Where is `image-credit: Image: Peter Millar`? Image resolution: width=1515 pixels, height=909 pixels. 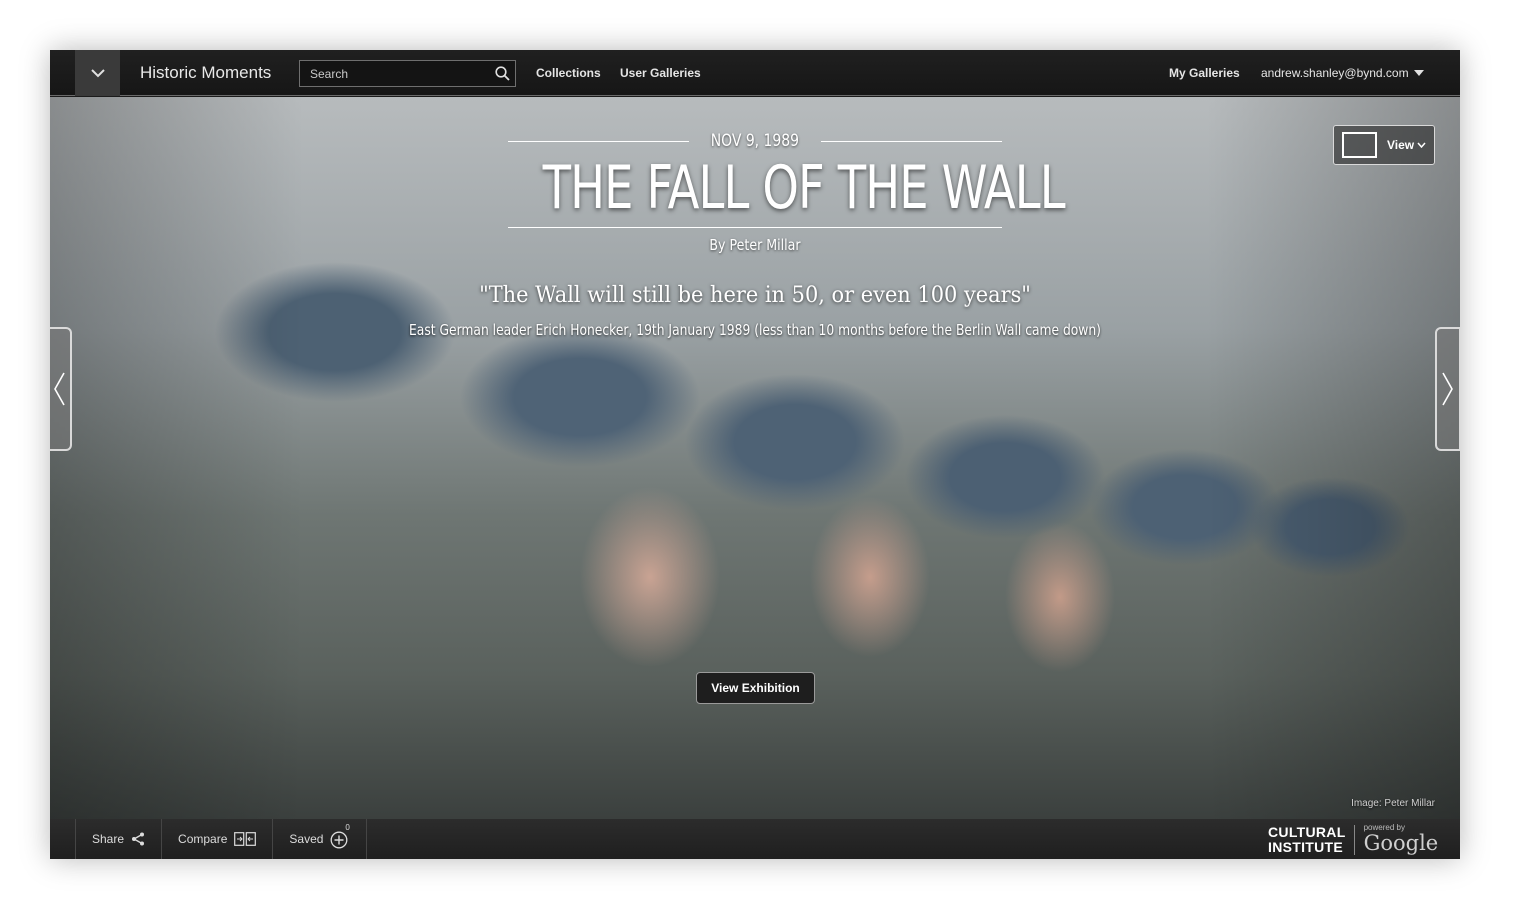 image-credit: Image: Peter Millar is located at coordinates (1393, 803).